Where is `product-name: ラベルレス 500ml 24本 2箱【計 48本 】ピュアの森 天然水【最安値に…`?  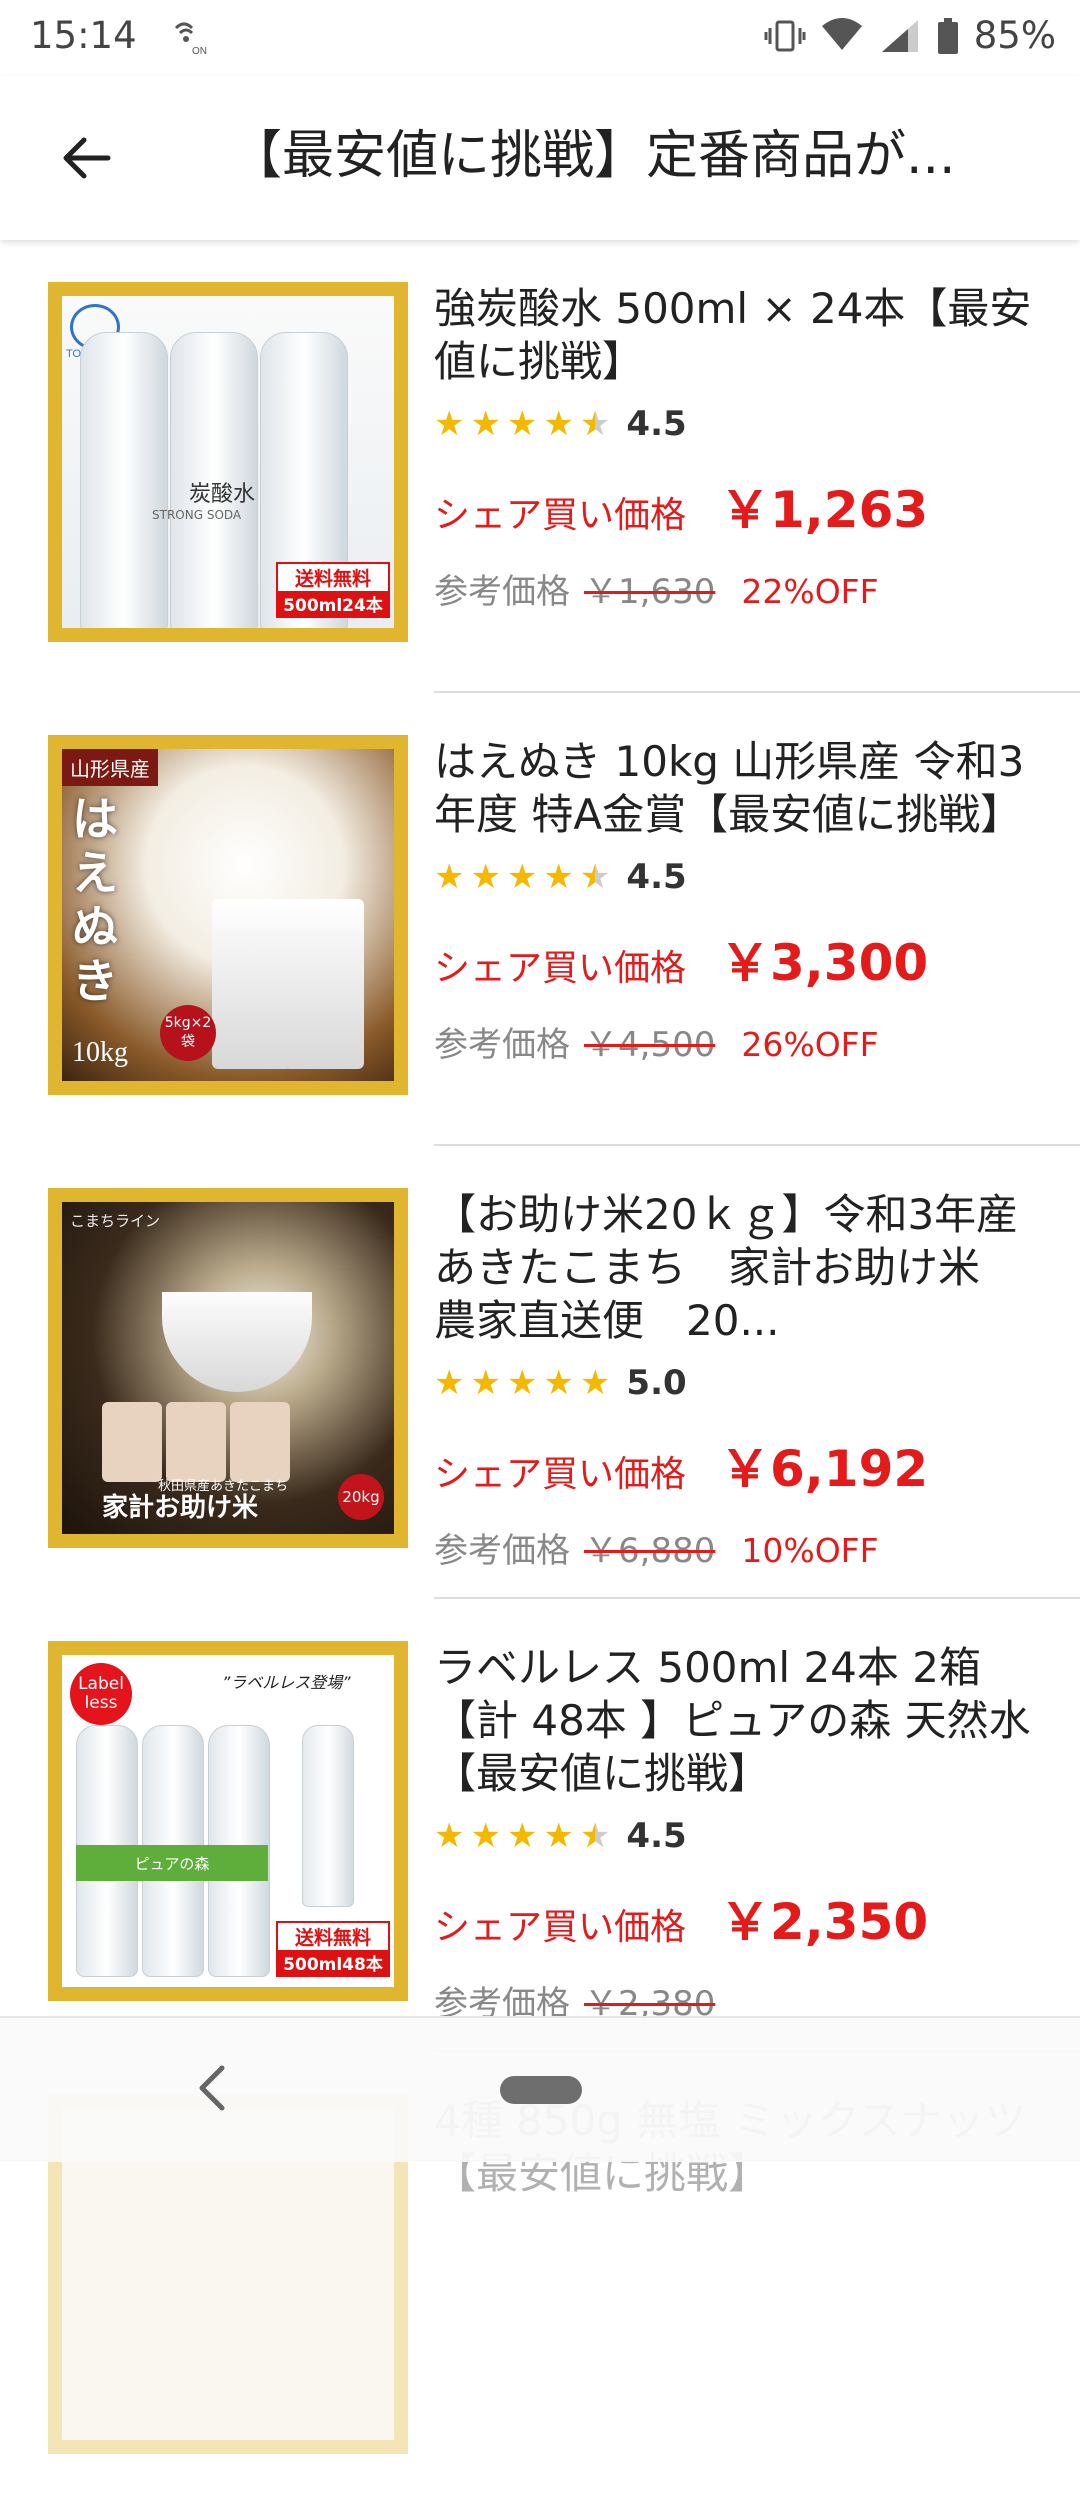
product-name: ラベルレス 500ml 24本 2箱【計 48本 】ピュアの森 天然水【最安値に… is located at coordinates (739, 1720).